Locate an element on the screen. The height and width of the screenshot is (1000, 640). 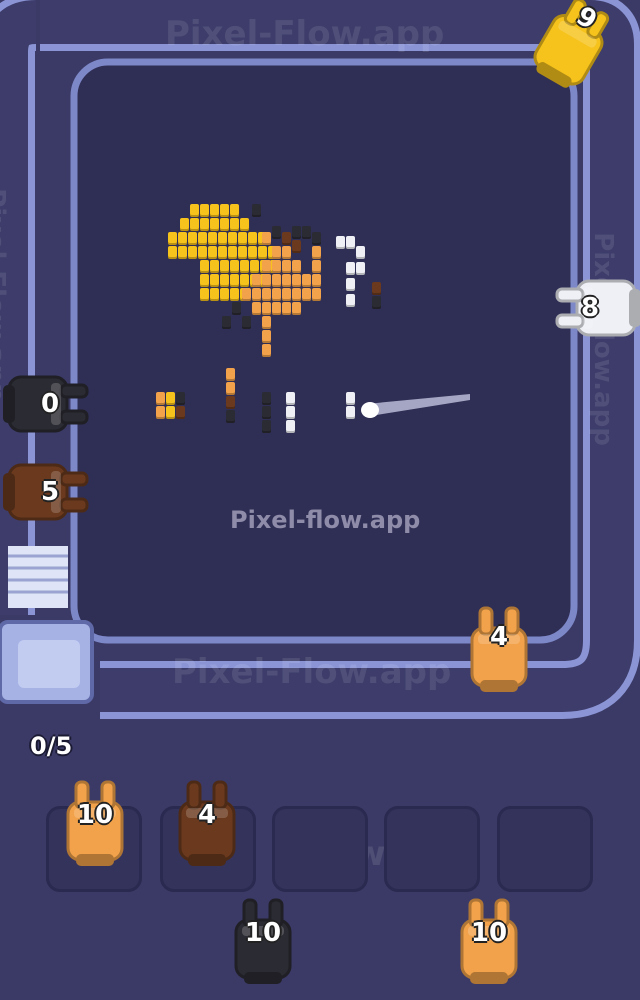
queue-unit-orange: 10 is located at coordinates (489, 940).